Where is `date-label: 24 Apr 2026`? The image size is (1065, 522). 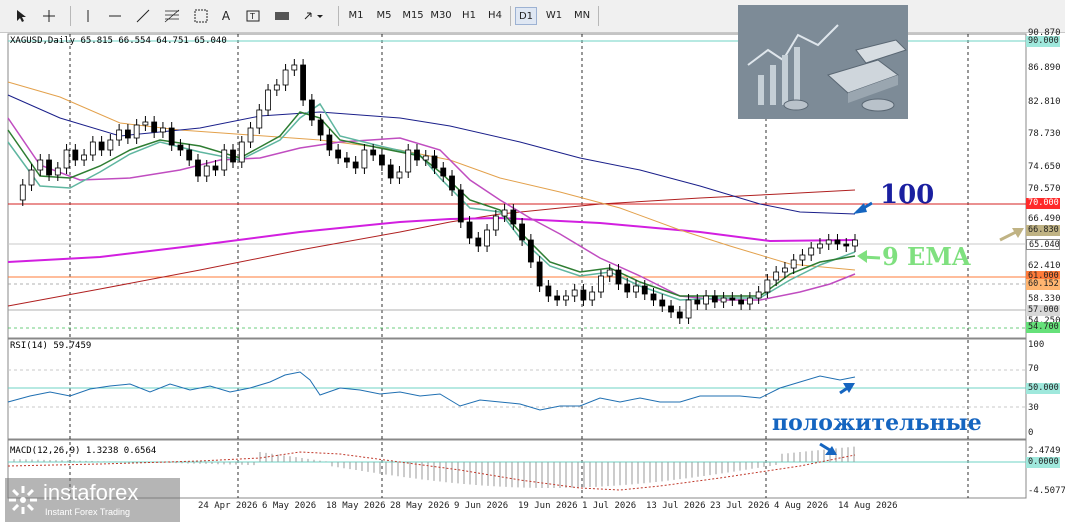 date-label: 24 Apr 2026 is located at coordinates (228, 506).